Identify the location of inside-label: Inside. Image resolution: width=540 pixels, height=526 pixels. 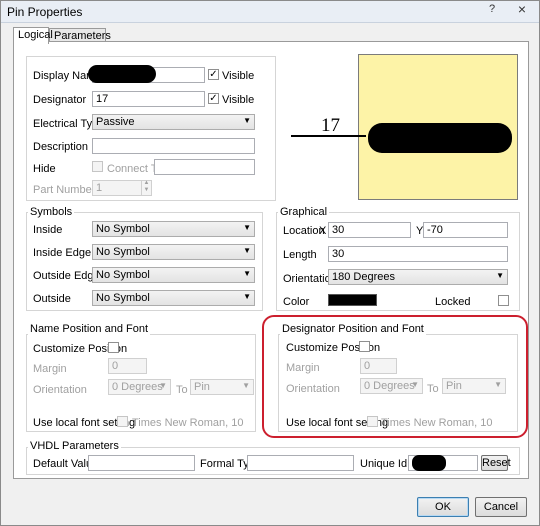
(48, 230).